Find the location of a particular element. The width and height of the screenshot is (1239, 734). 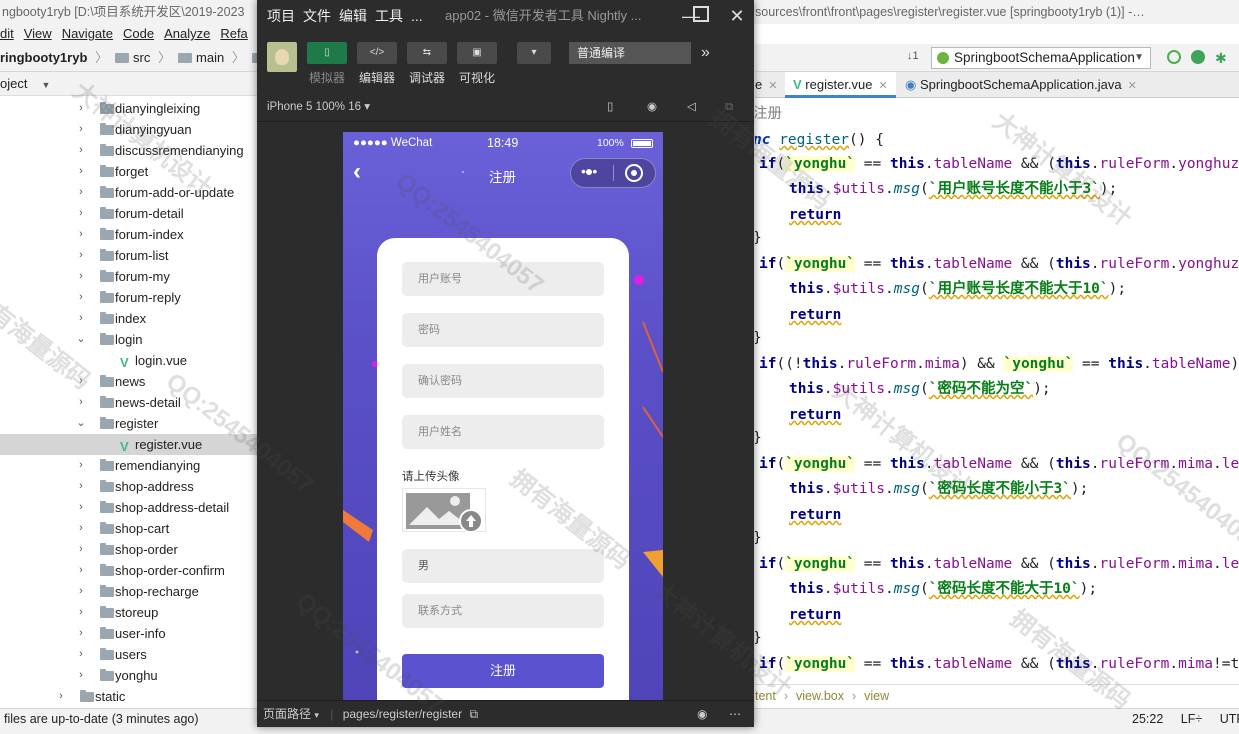

tree-item: › news-detail is located at coordinates (129, 402).